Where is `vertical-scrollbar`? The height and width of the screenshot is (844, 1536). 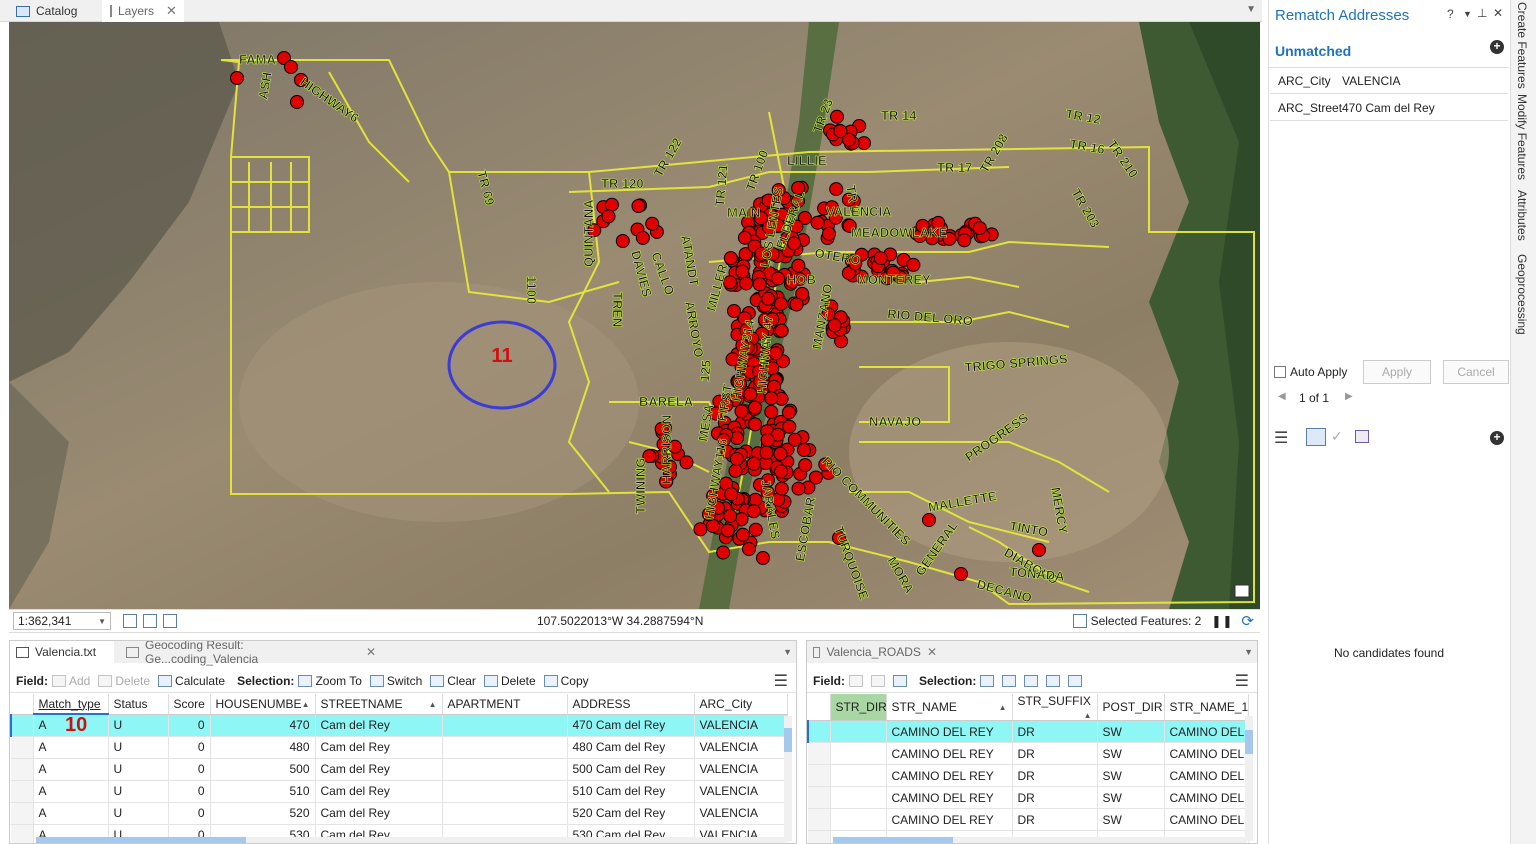
vertical-scrollbar is located at coordinates (1249, 778).